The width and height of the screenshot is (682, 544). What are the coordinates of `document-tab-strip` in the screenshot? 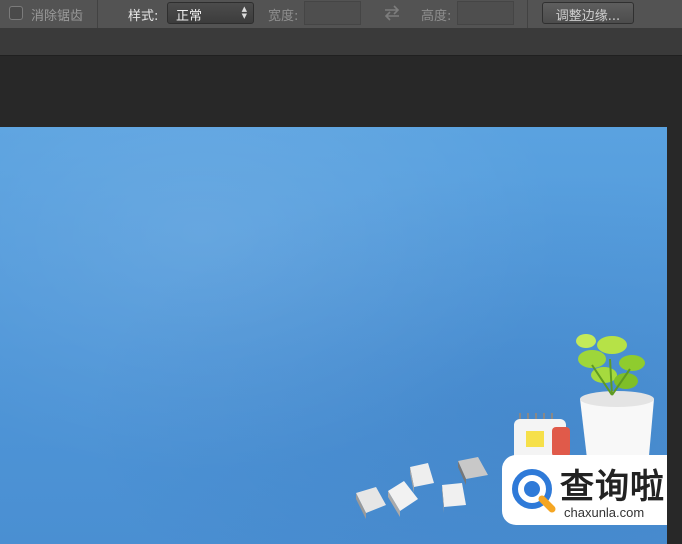 It's located at (341, 42).